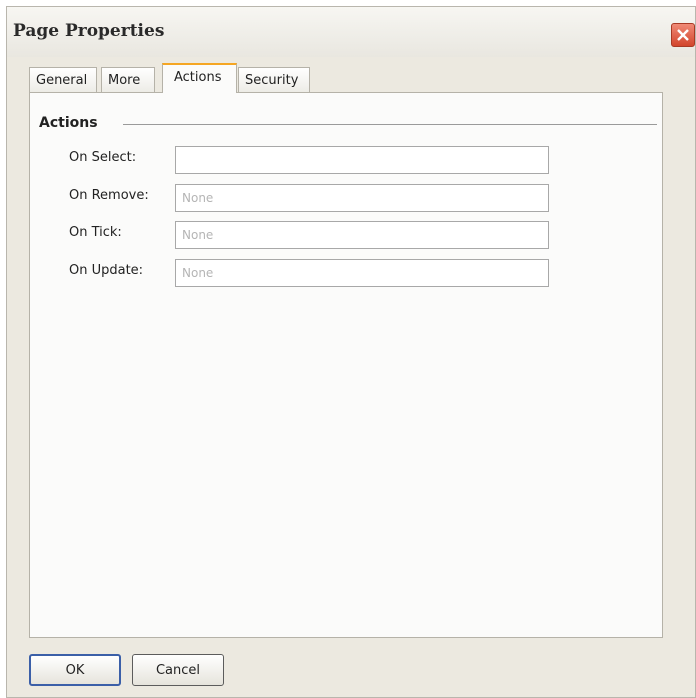 This screenshot has height=698, width=696. What do you see at coordinates (362, 198) in the screenshot?
I see `on-remove-input` at bounding box center [362, 198].